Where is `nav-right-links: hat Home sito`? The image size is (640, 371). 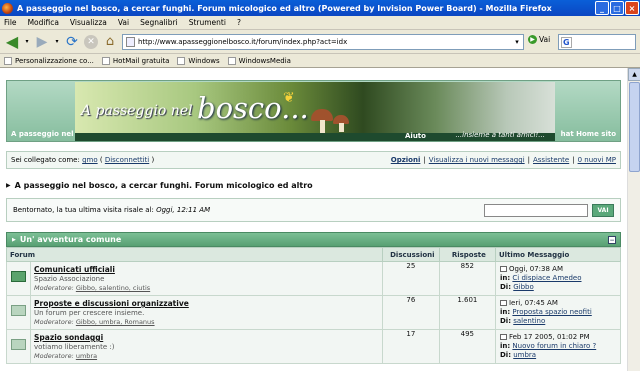 nav-right-links: hat Home sito is located at coordinates (588, 134).